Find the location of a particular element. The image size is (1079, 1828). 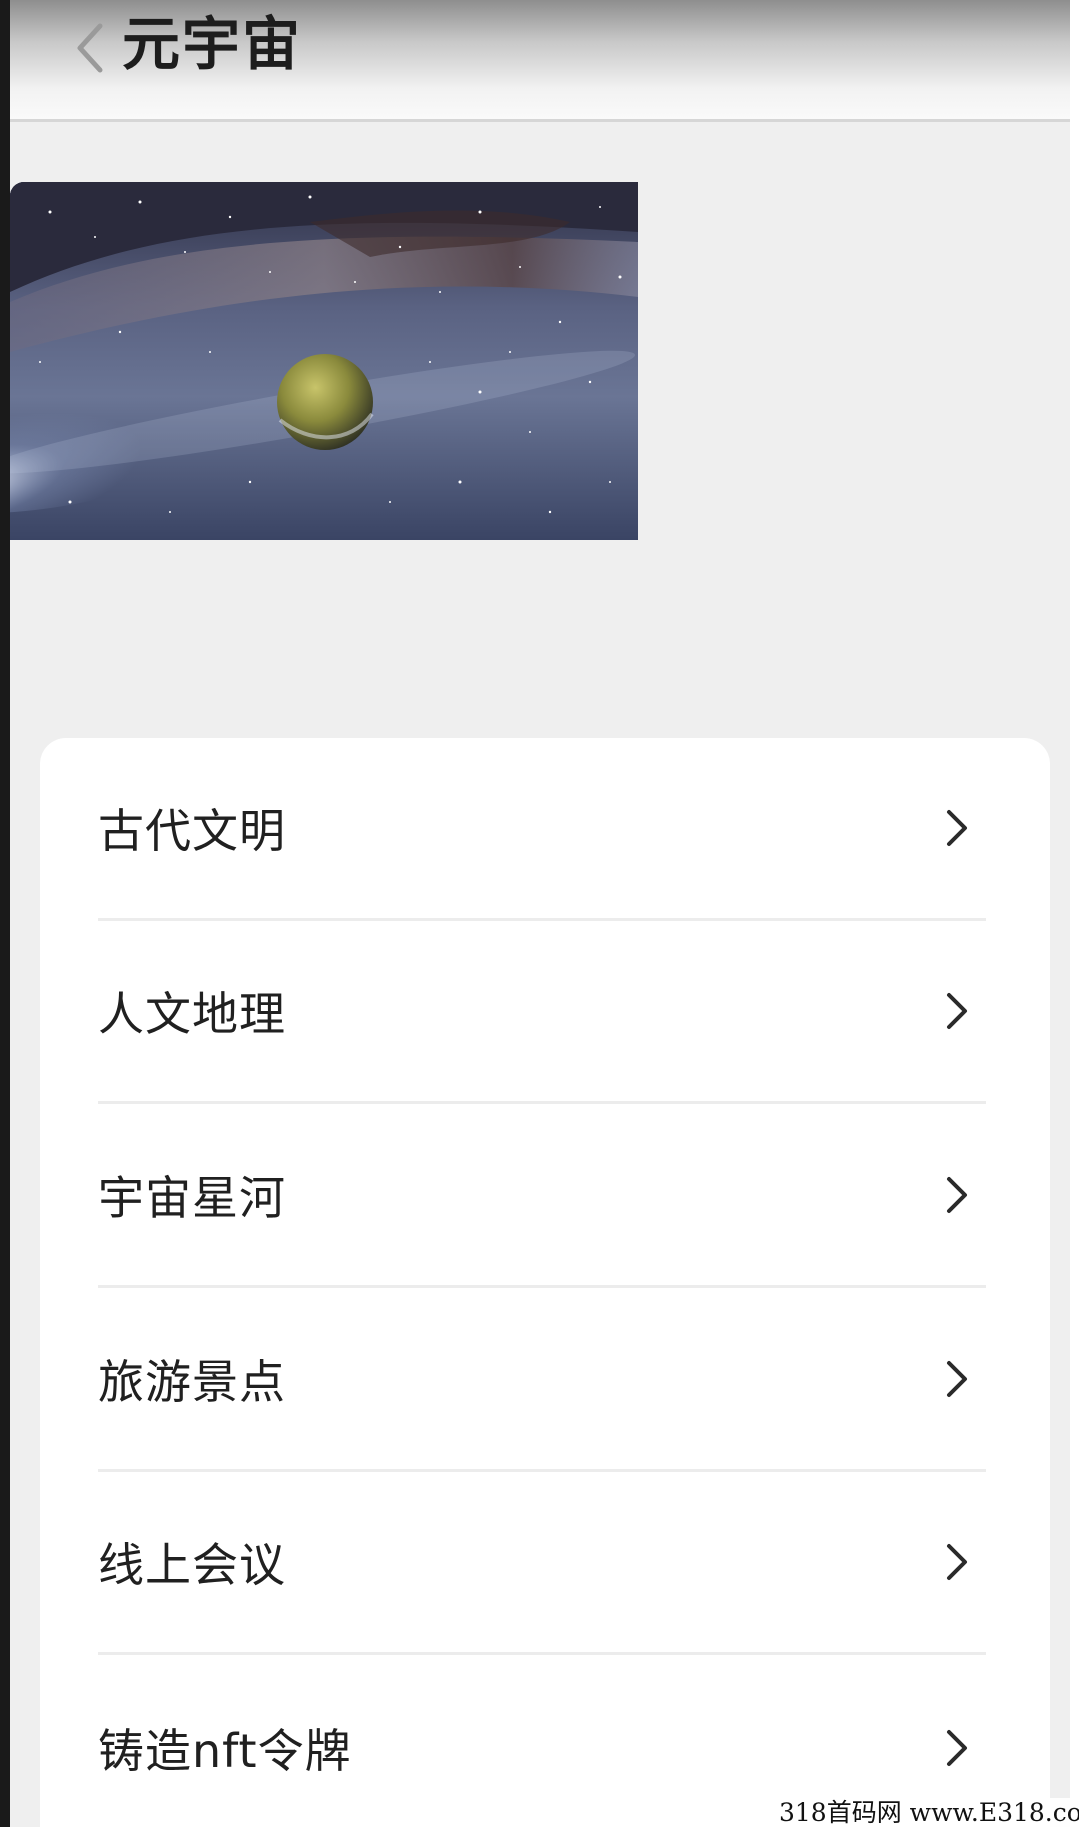

menu-item-human-geography: 人文地理 is located at coordinates (542, 1012).